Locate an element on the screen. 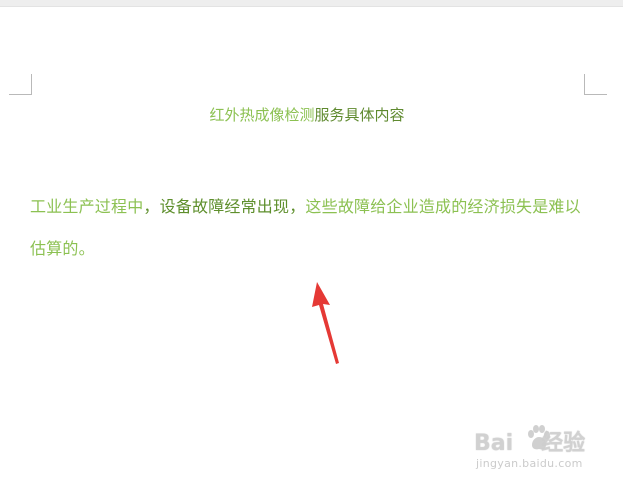 The width and height of the screenshot is (623, 495). watermark-brand-left: Bai is located at coordinates (494, 443).